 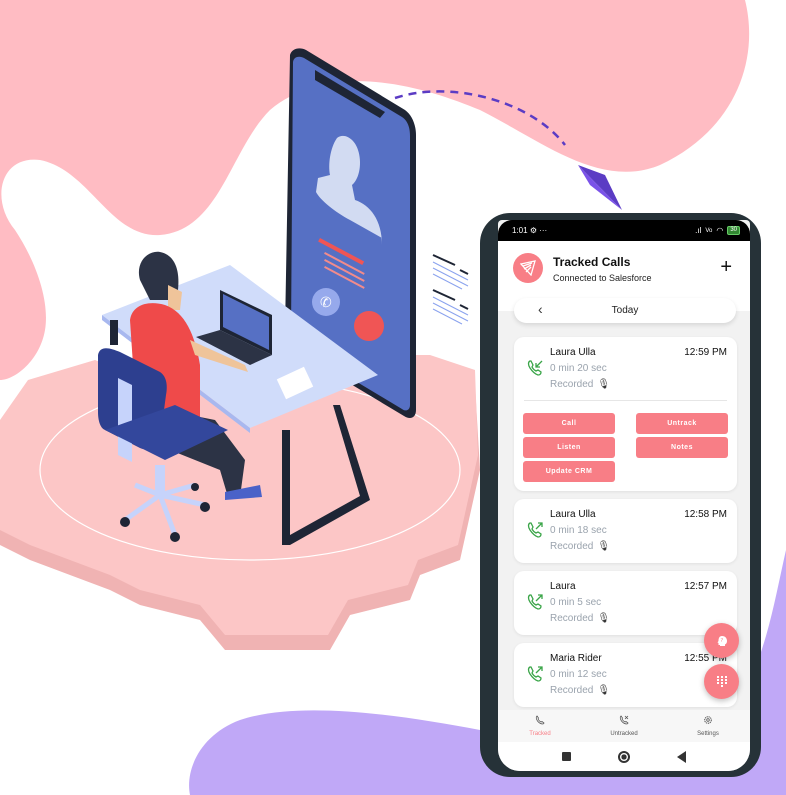 I want to click on status-time-group: 1:01 ⚙ ···, so click(x=529, y=230).